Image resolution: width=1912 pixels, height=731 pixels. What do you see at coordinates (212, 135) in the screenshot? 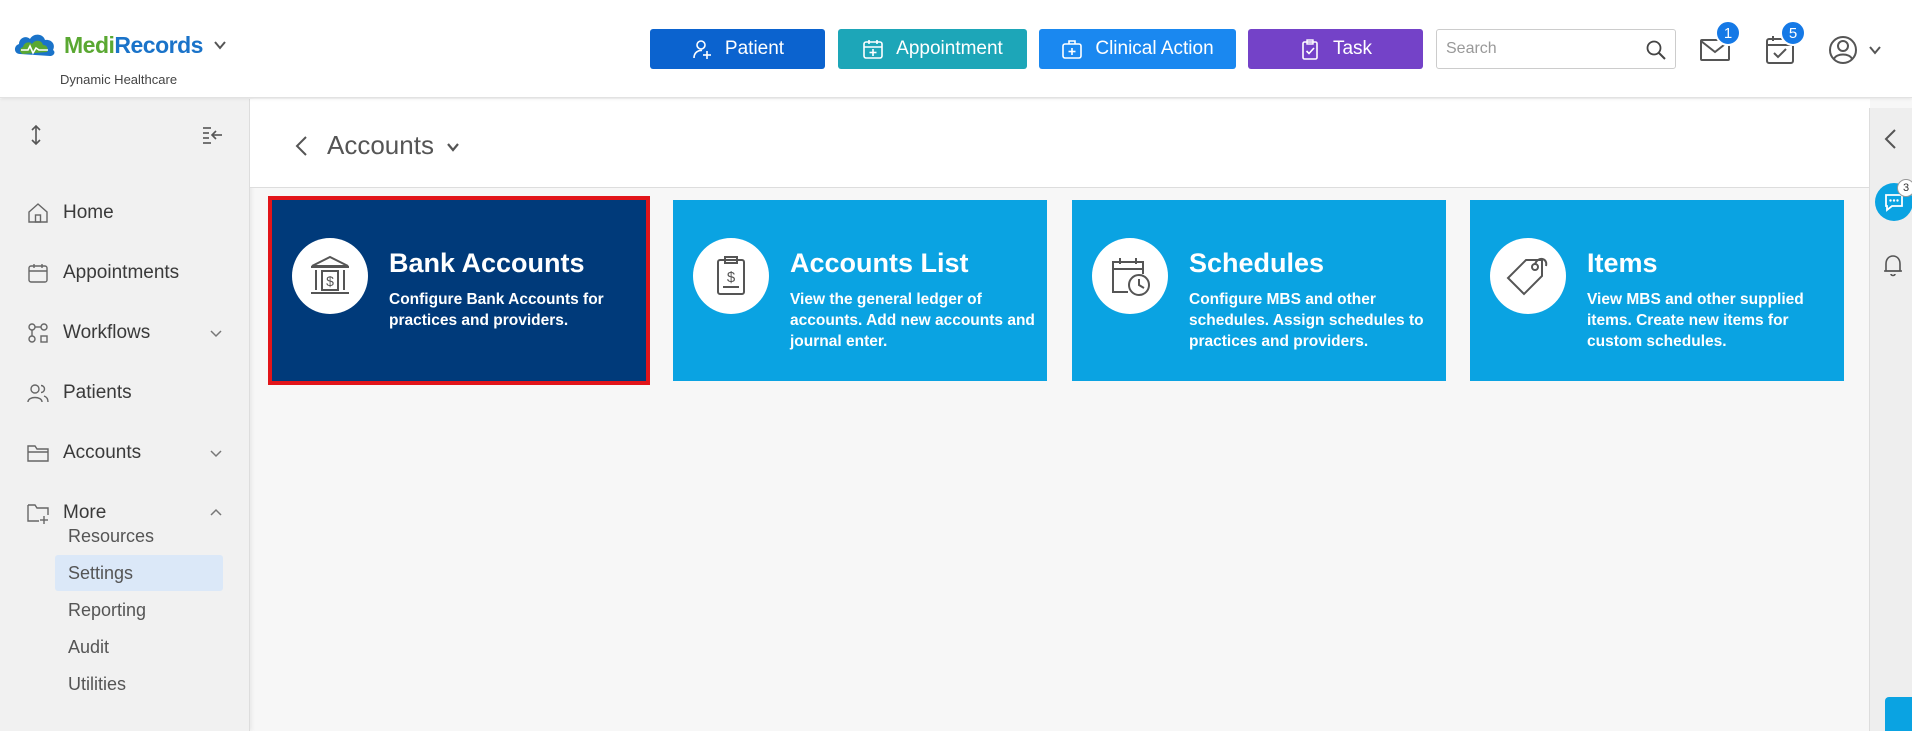
I see `collapse-sidebar-icon` at bounding box center [212, 135].